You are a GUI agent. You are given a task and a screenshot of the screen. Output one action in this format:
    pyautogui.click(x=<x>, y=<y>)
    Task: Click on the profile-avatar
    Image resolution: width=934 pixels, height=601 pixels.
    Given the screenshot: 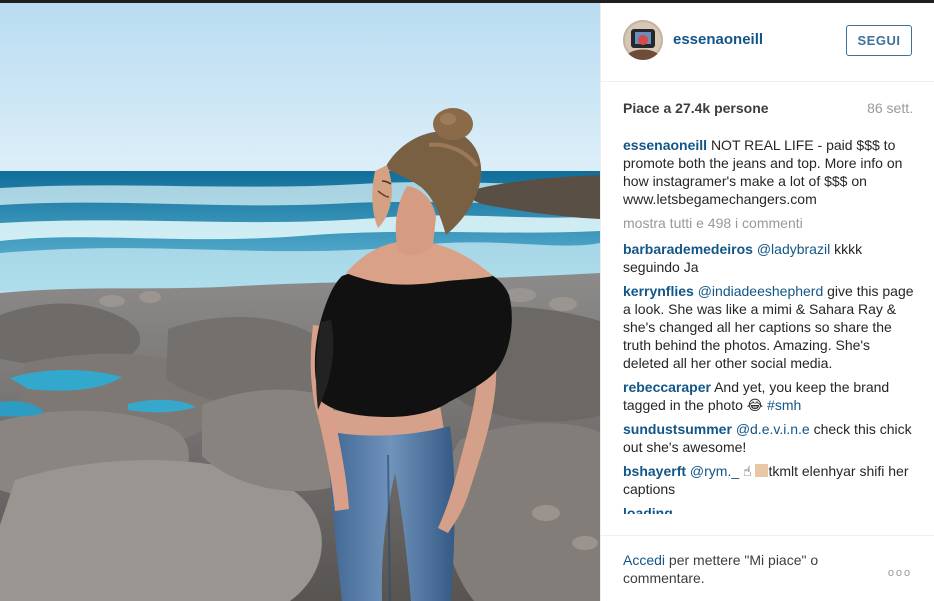 What is the action you would take?
    pyautogui.click(x=643, y=40)
    